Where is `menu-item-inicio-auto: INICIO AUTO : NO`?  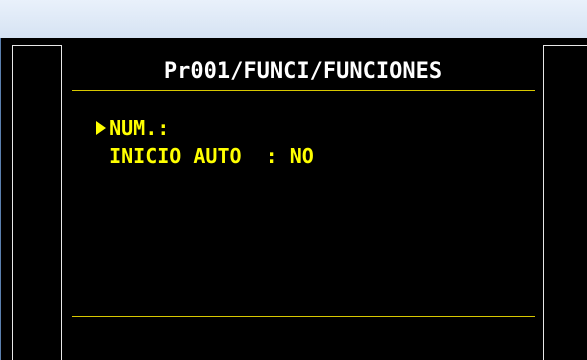 menu-item-inicio-auto: INICIO AUTO : NO is located at coordinates (193, 144).